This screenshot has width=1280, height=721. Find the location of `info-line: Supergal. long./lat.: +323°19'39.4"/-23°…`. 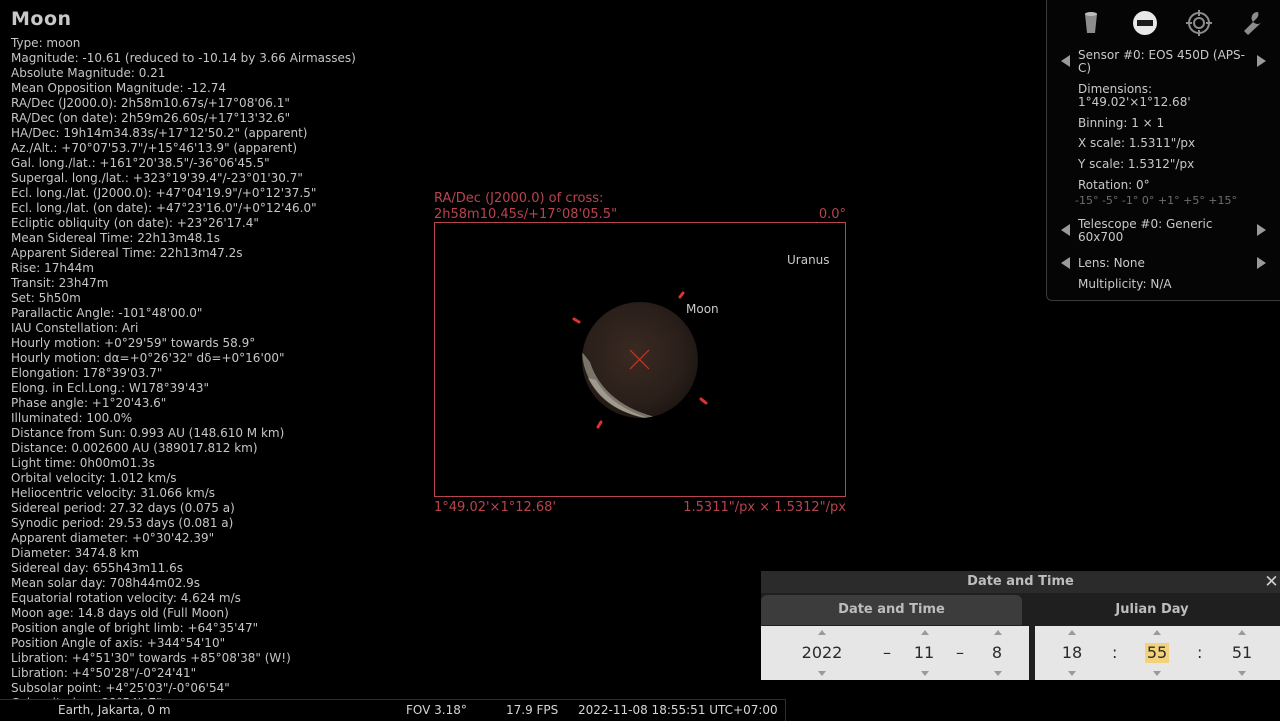

info-line: Supergal. long./lat.: +323°19'39.4"/-23°… is located at coordinates (157, 178).